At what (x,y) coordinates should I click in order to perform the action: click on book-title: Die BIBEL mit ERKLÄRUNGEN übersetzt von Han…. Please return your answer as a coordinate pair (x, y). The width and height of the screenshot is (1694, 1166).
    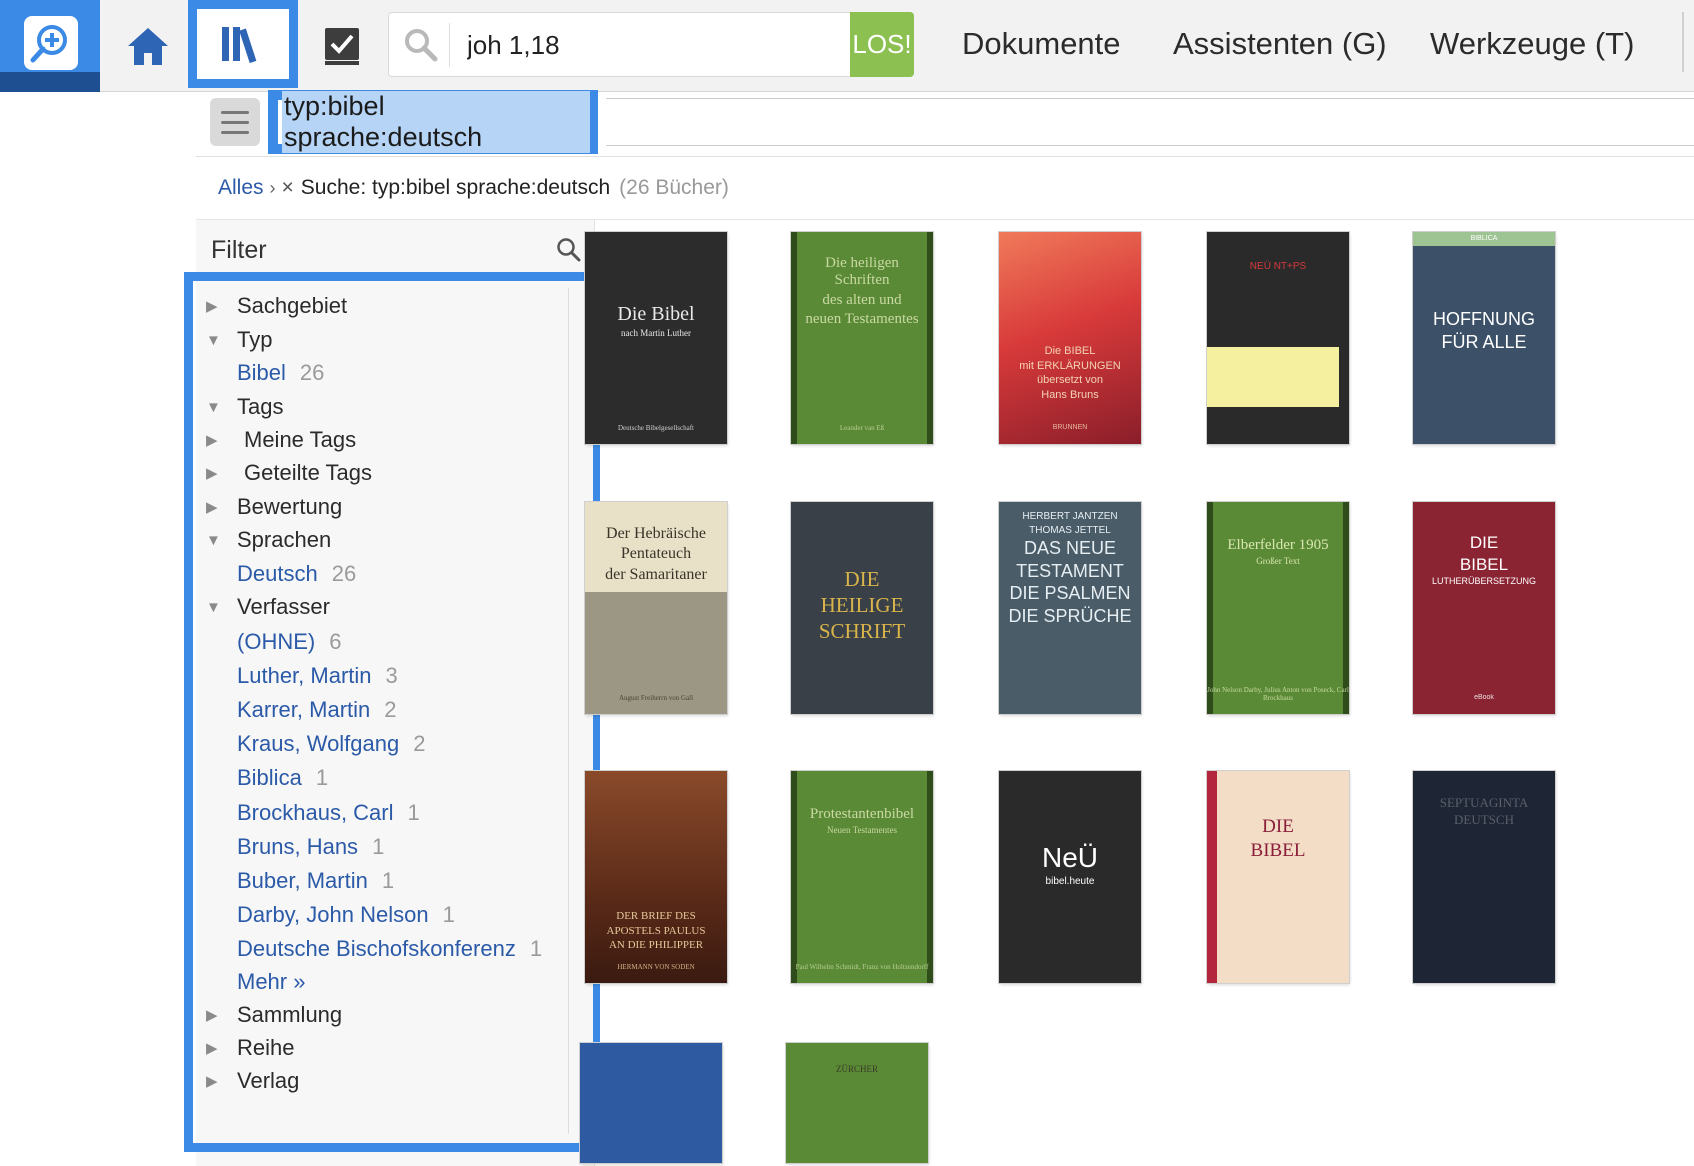
    Looking at the image, I should click on (1070, 373).